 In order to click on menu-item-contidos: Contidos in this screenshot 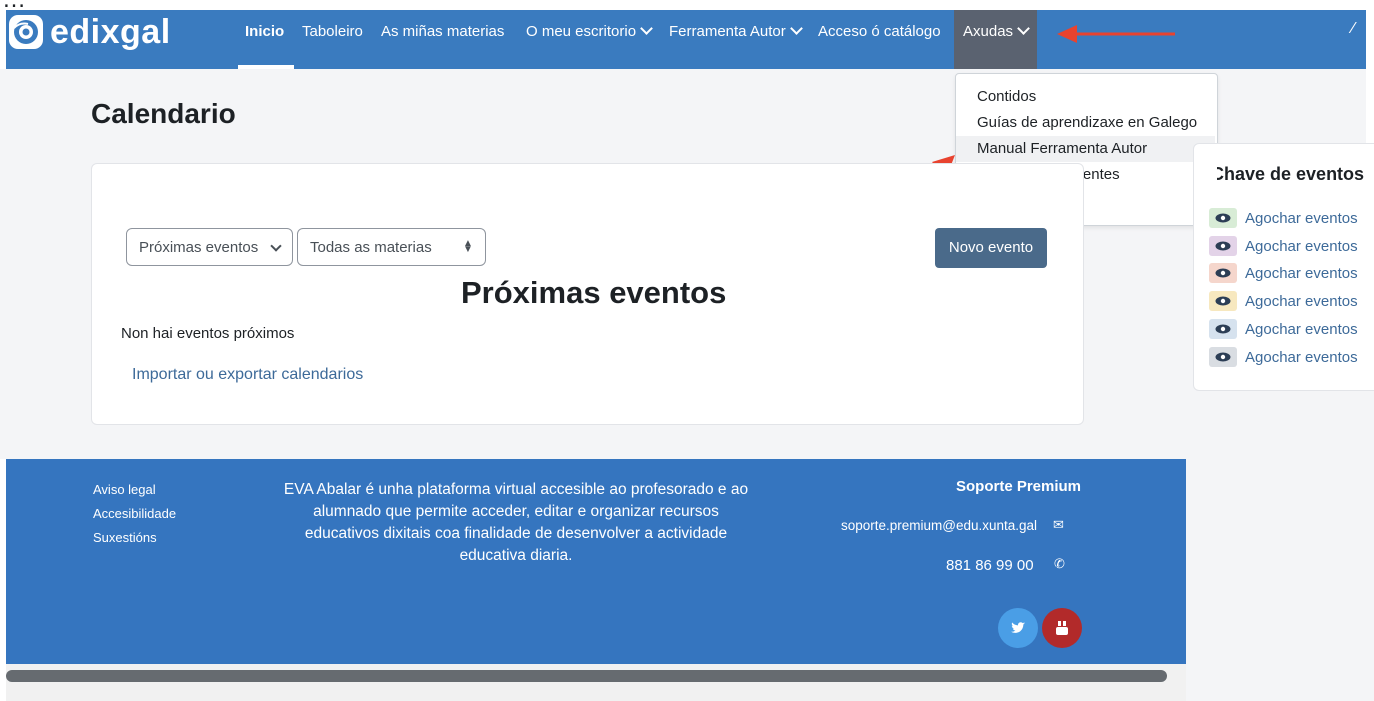, I will do `click(1085, 97)`.